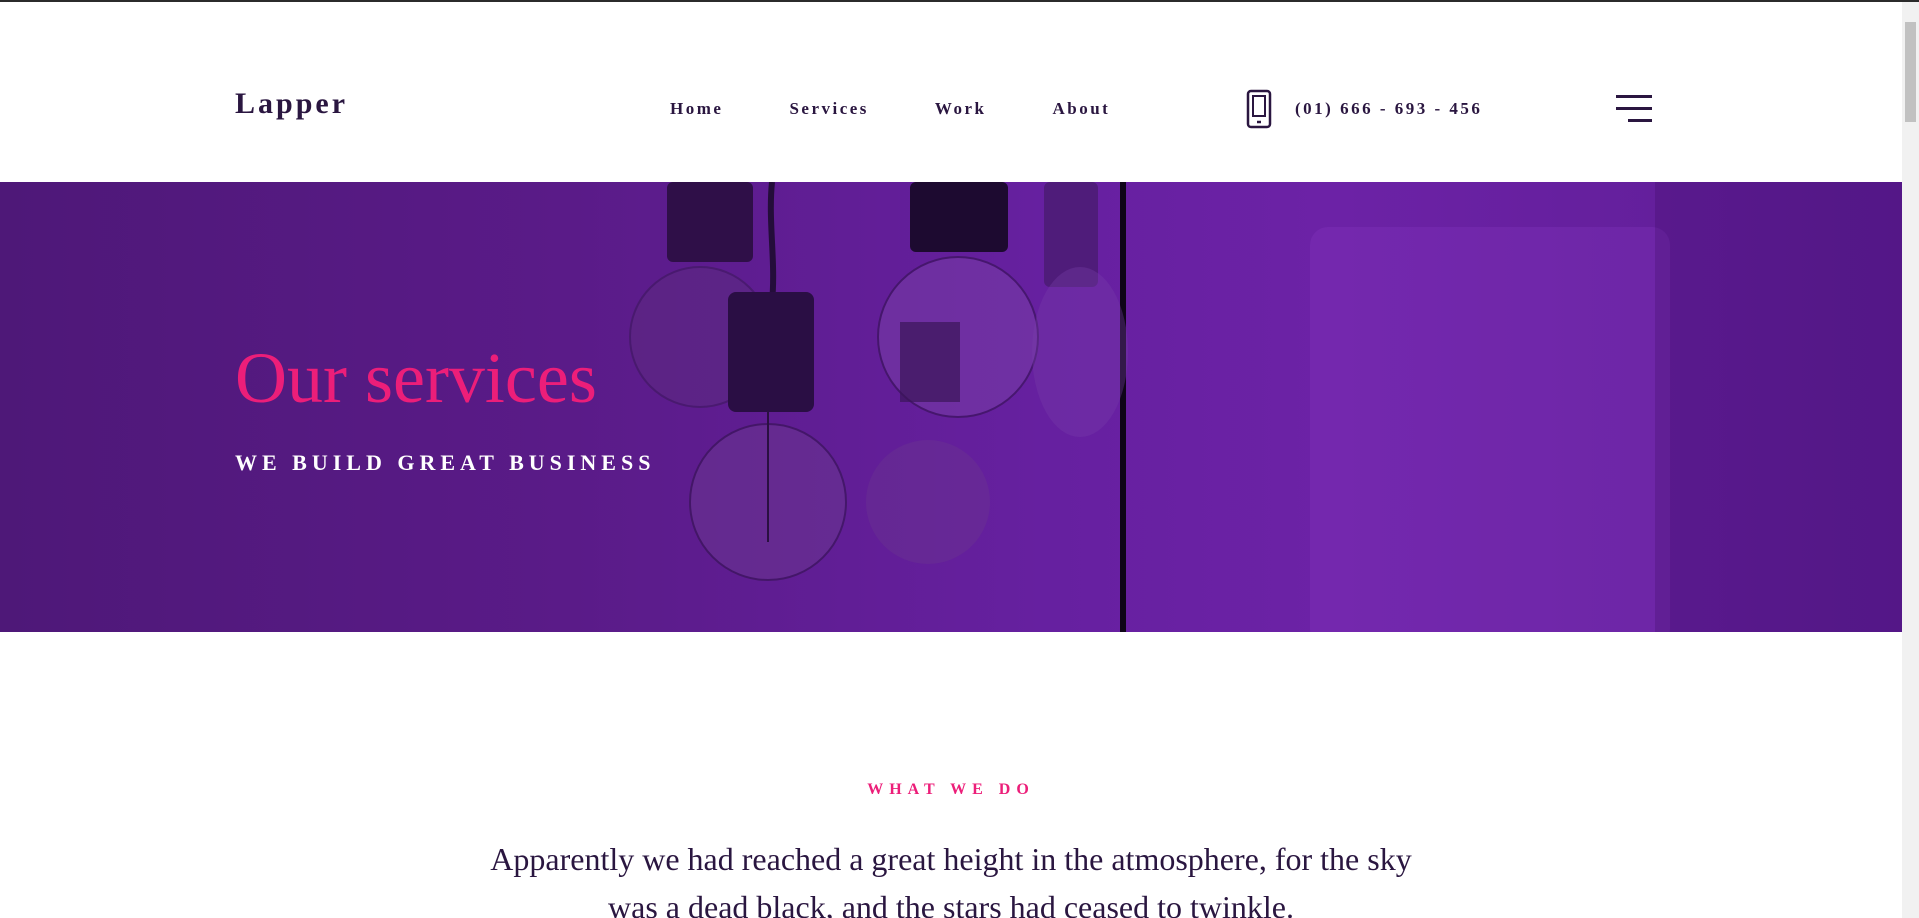  What do you see at coordinates (951, 789) in the screenshot?
I see `what-we-do-label: WHAT WE DO` at bounding box center [951, 789].